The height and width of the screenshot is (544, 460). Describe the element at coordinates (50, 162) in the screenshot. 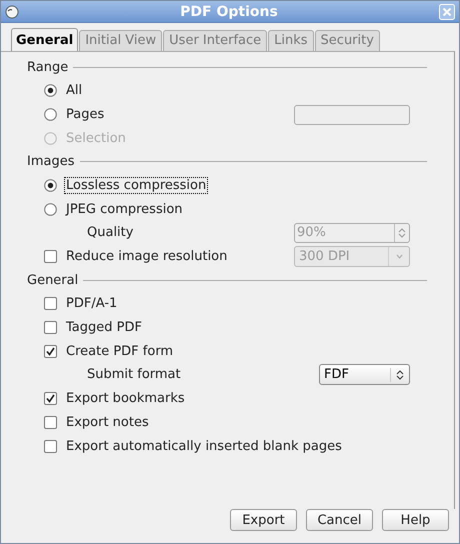

I see `section-title: Images` at that location.